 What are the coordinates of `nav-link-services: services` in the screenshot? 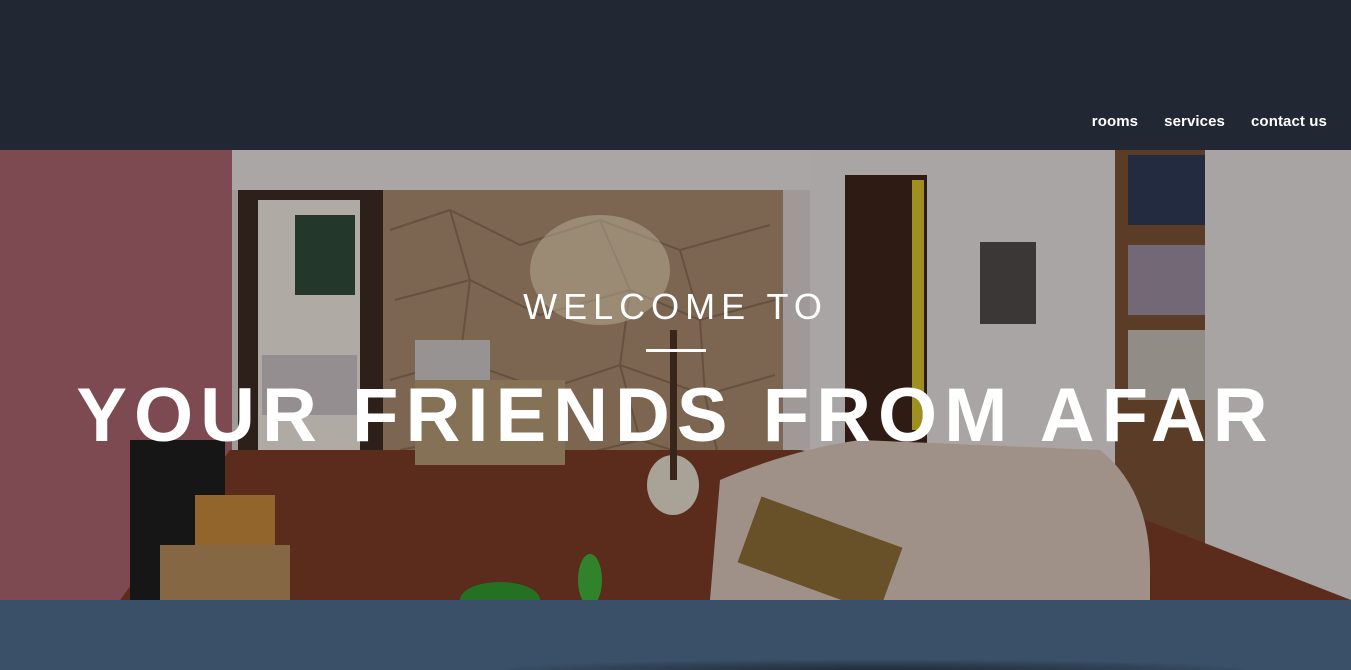 It's located at (1194, 121).